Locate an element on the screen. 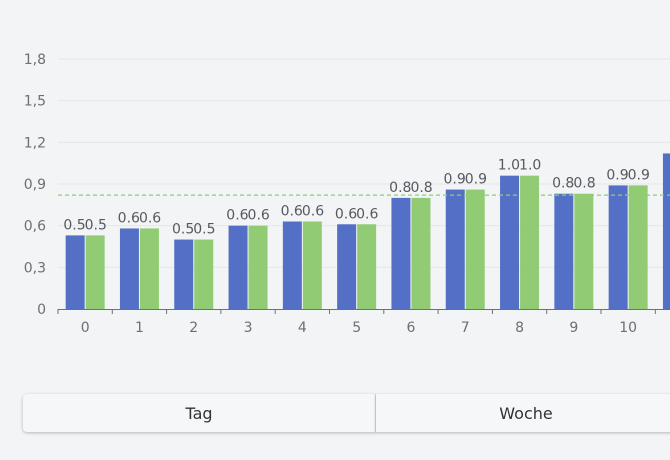 The width and height of the screenshot is (670, 460). x-tick-label: 0 is located at coordinates (85, 328).